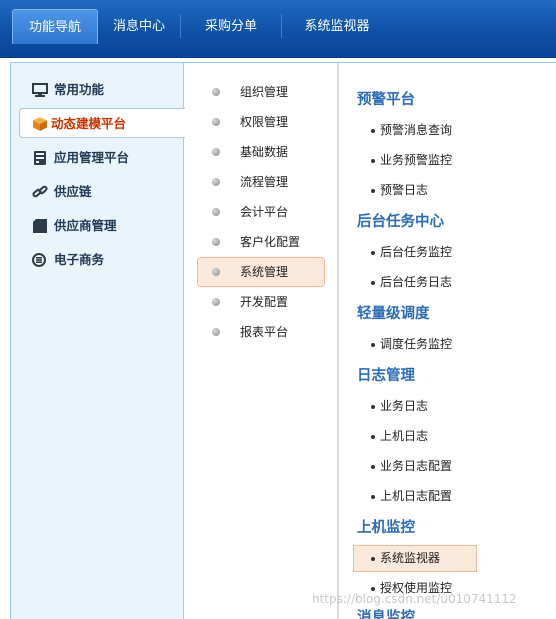  I want to click on leaf-business-log: 业务日志, so click(415, 406).